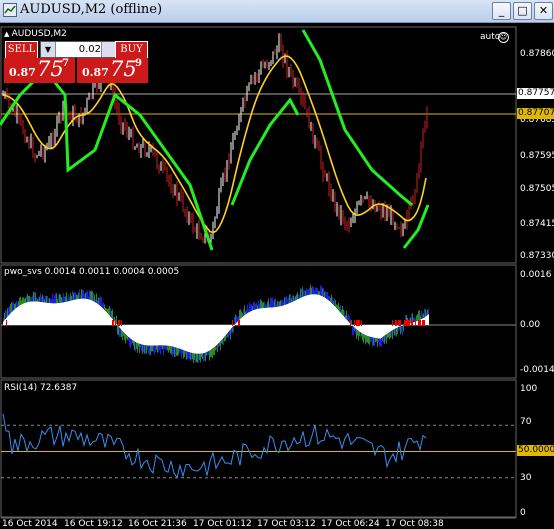  What do you see at coordinates (537, 370) in the screenshot?
I see `pwo-tick: -0.0014` at bounding box center [537, 370].